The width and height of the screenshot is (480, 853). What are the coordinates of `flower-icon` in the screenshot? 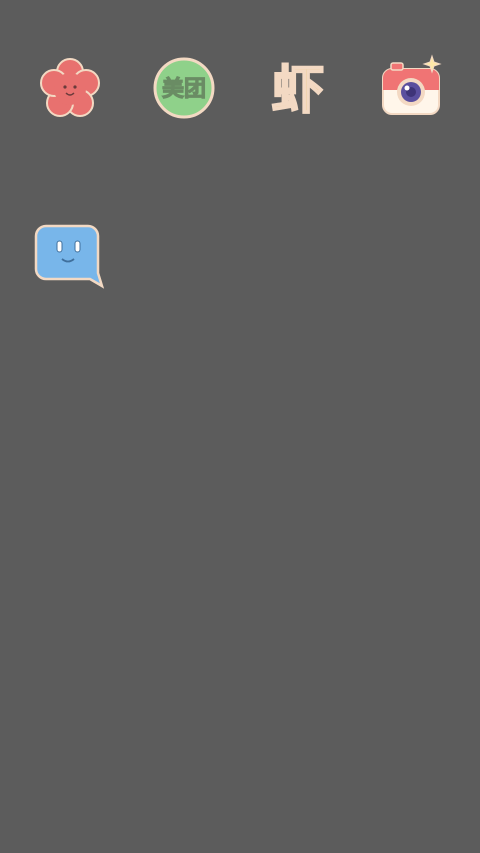 It's located at (70, 87).